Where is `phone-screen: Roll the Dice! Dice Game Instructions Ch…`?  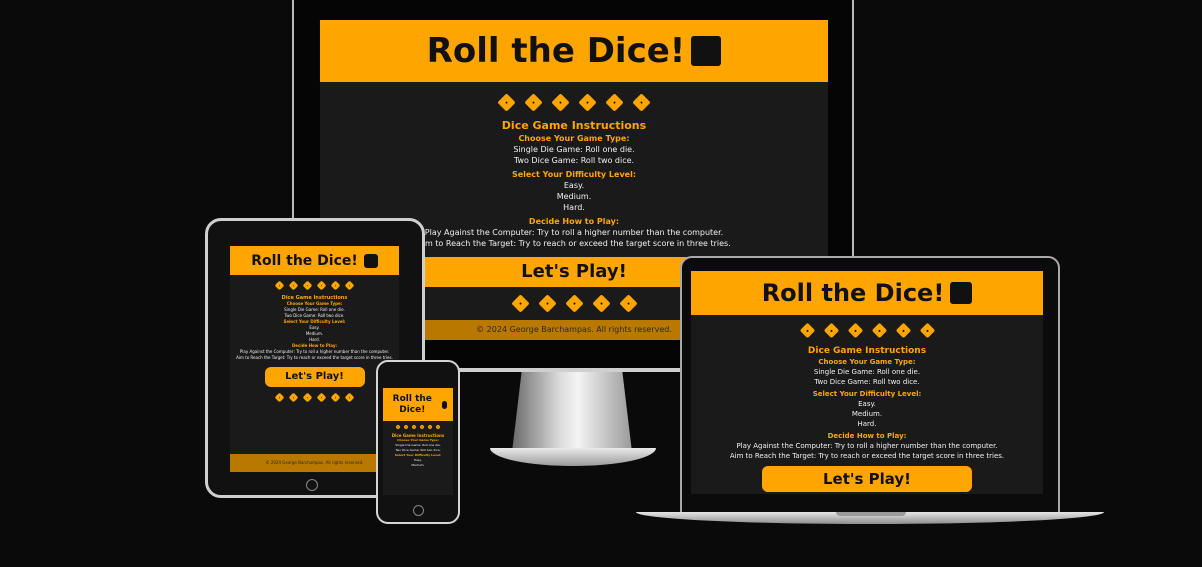 phone-screen: Roll the Dice! Dice Game Instructions Ch… is located at coordinates (418, 441).